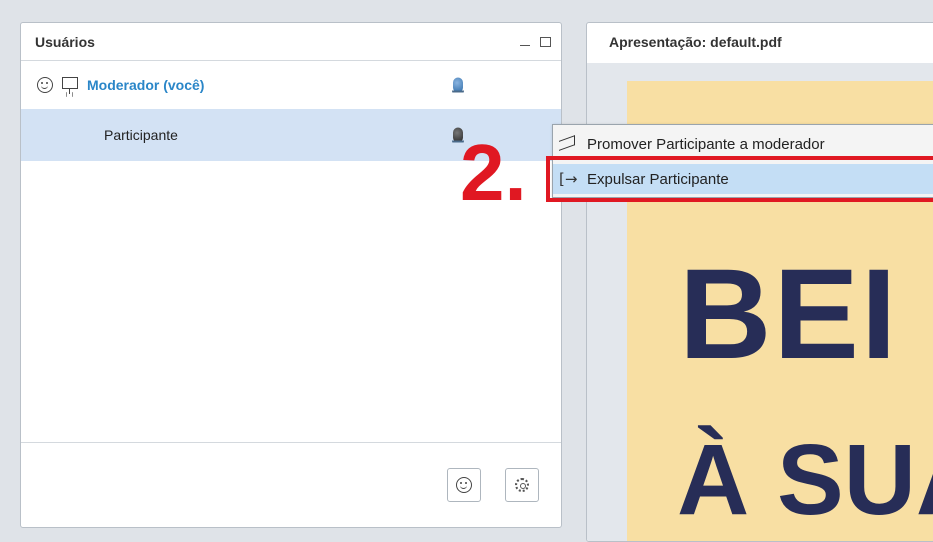 This screenshot has height=542, width=933. I want to click on annotation-step-label: 2., so click(493, 172).